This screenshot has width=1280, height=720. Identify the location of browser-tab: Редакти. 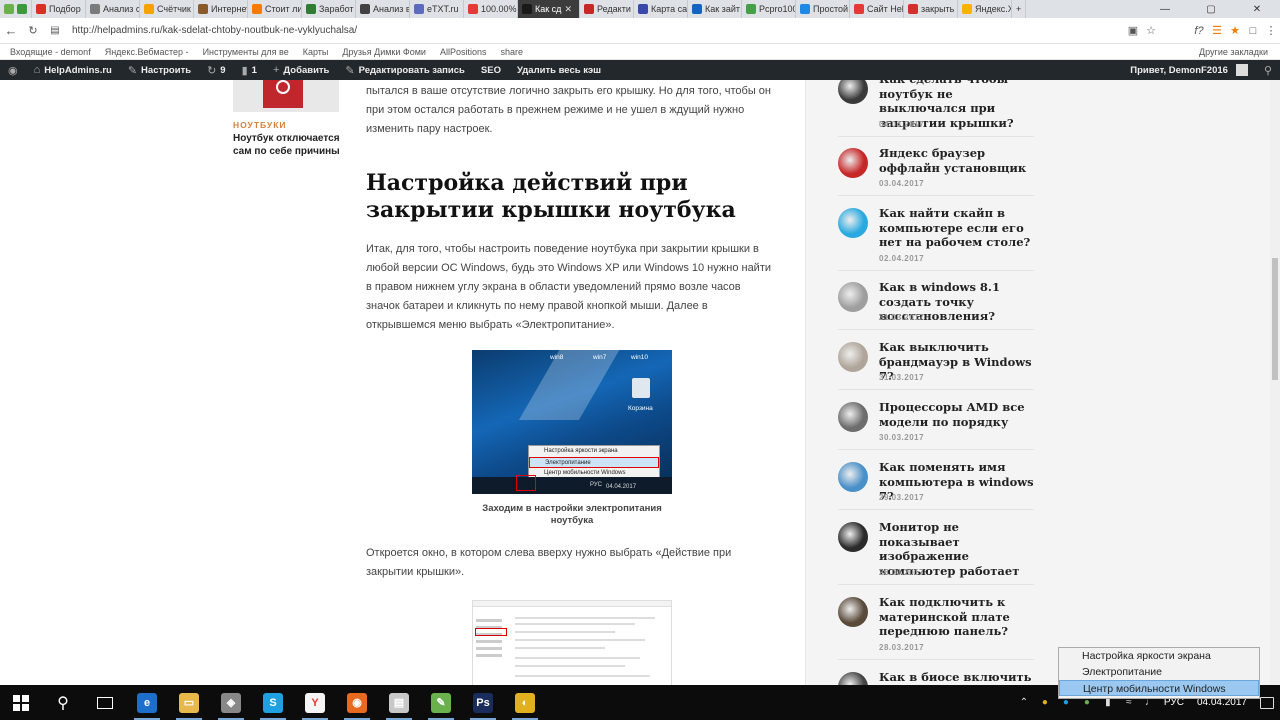
(607, 9).